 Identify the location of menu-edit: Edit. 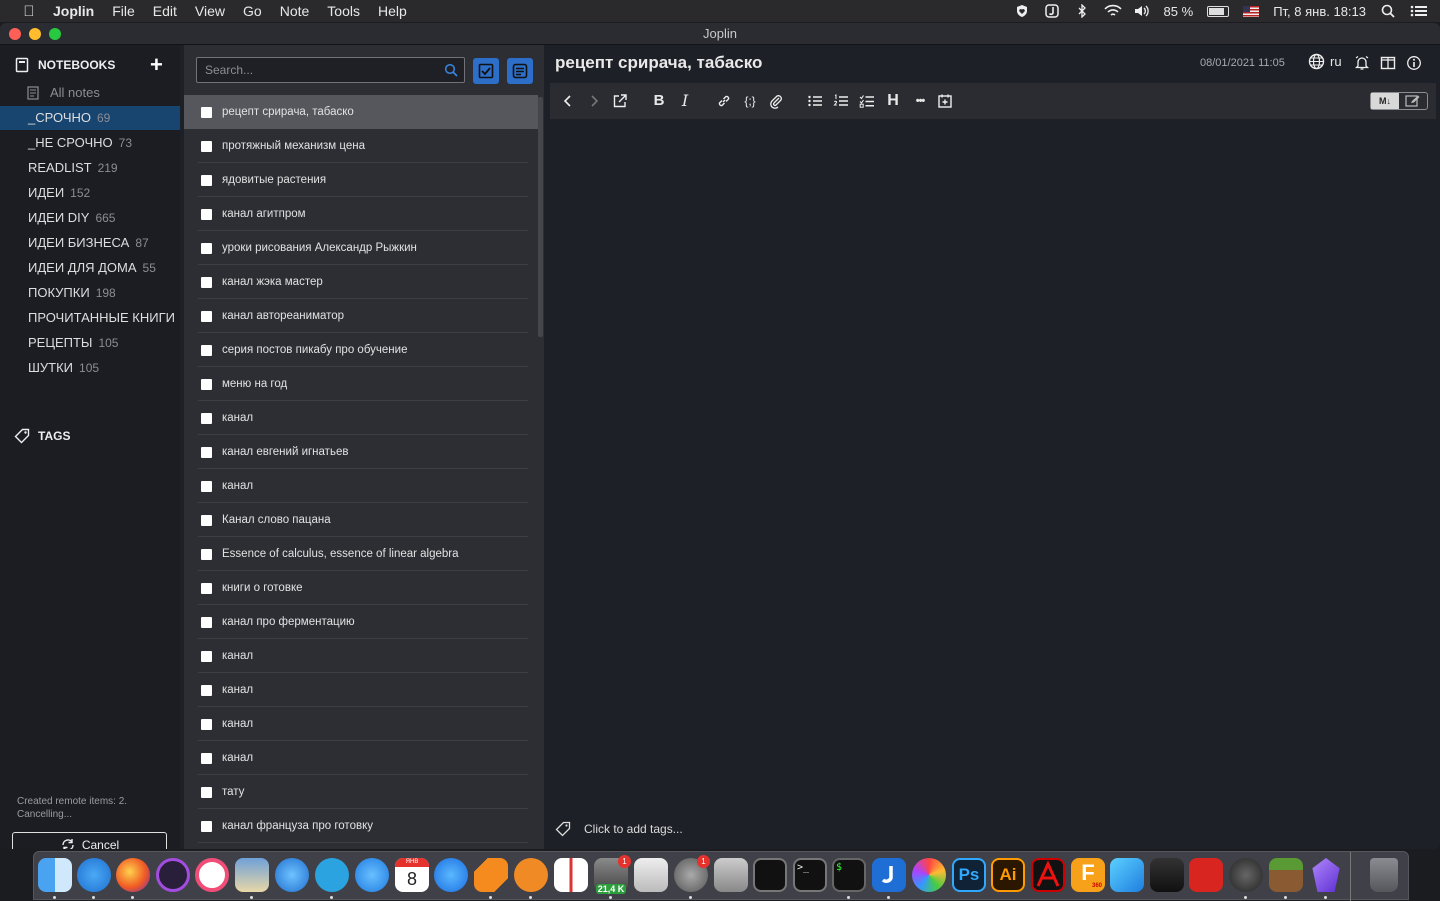
(165, 11).